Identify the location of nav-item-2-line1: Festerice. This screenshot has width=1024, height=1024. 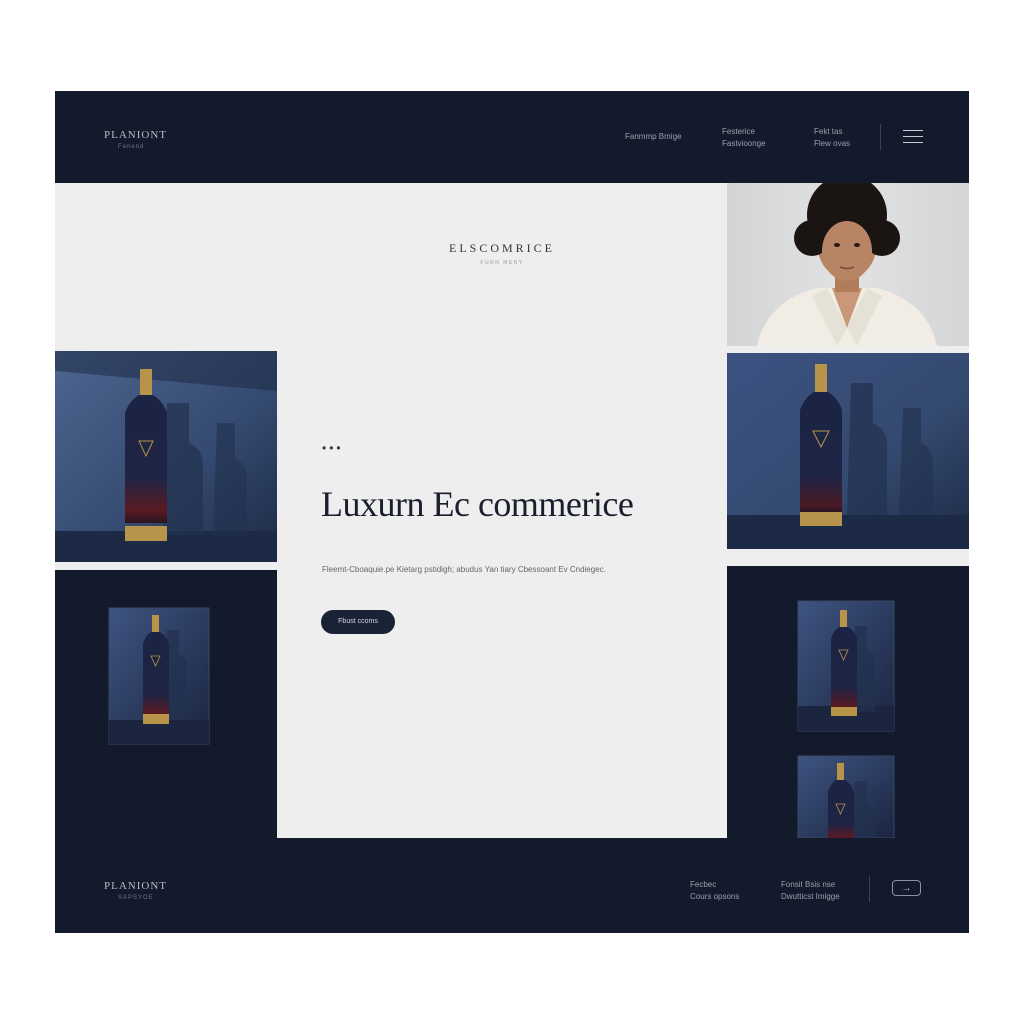
(738, 131).